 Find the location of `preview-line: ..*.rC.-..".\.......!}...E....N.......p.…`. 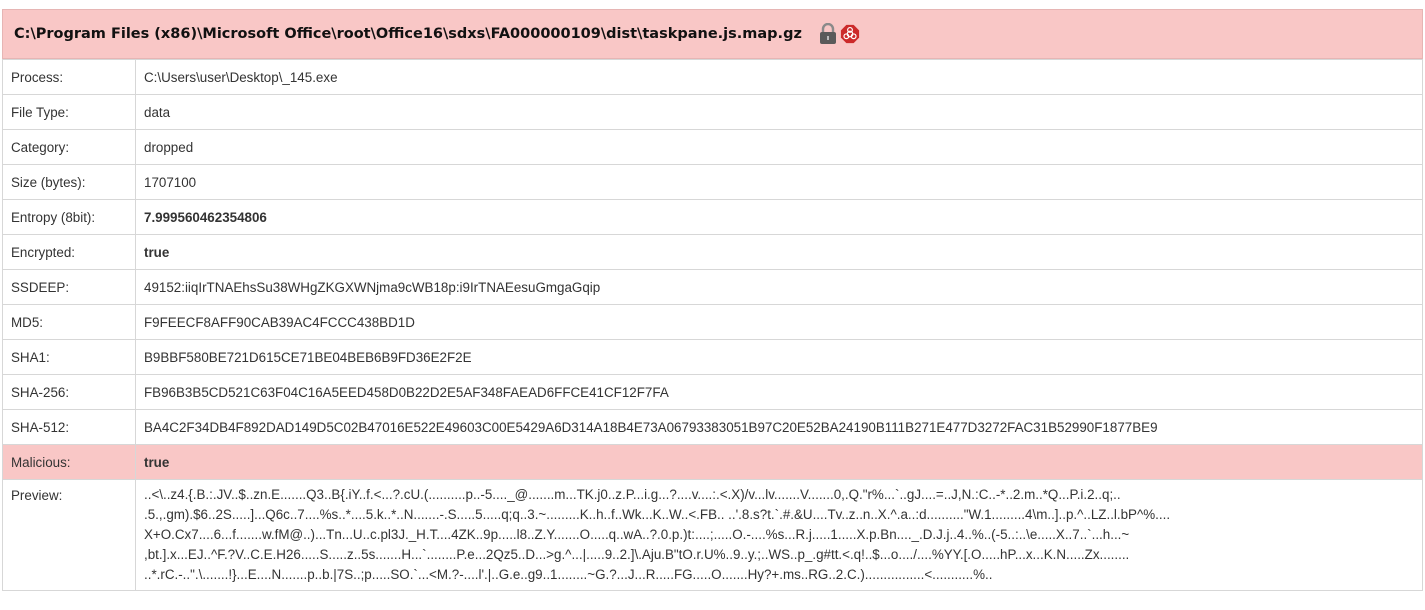

preview-line: ..*.rC.-..".\.......!}...E....N.......p.… is located at coordinates (568, 574).